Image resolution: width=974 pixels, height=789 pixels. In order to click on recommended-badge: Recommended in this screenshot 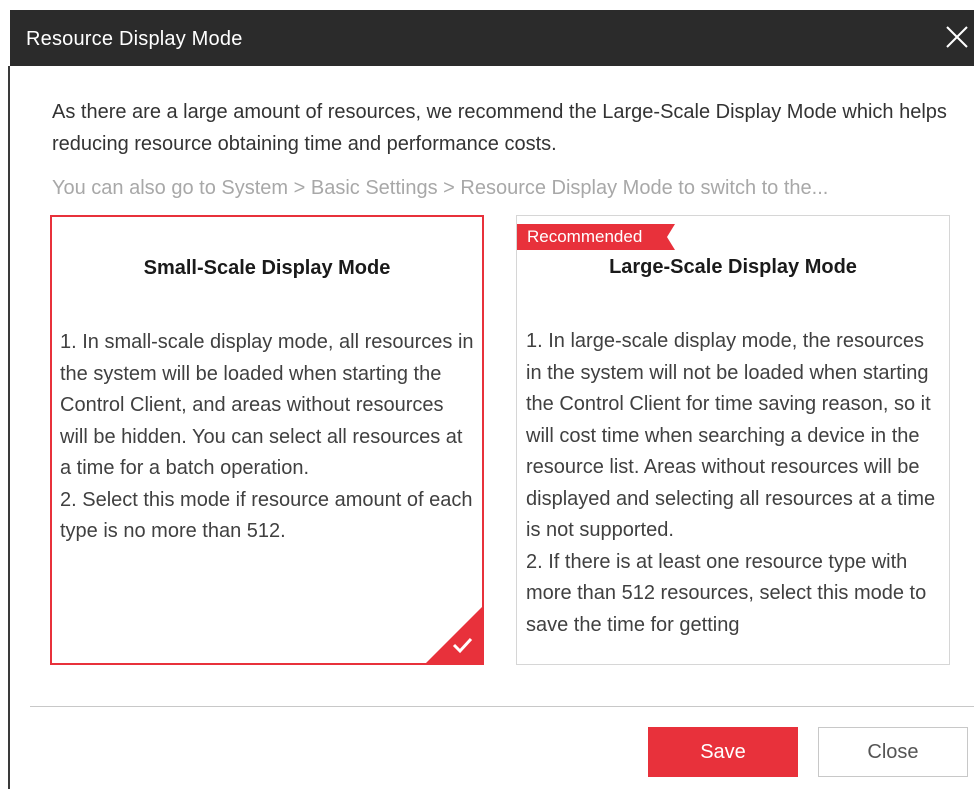, I will do `click(596, 237)`.